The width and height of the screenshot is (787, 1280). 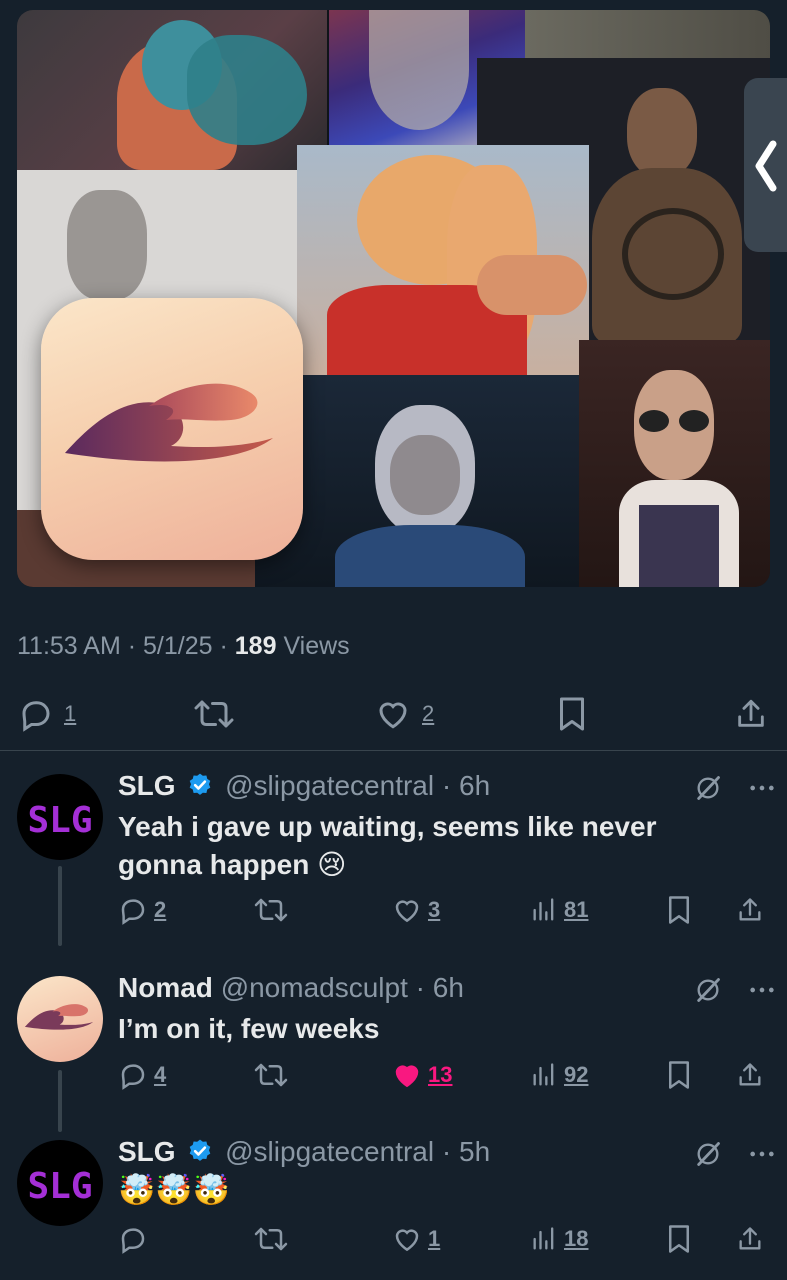 I want to click on media-tile-anime-girl, so click(x=443, y=260).